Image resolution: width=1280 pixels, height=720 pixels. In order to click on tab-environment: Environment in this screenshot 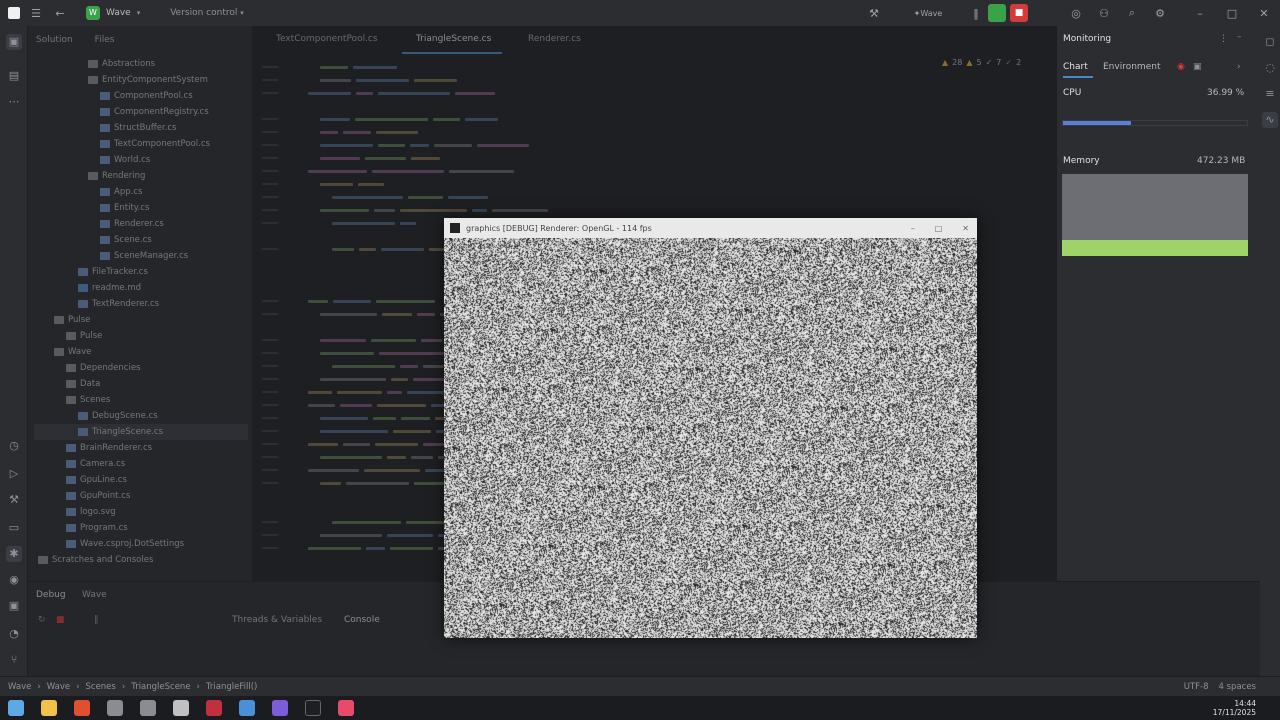, I will do `click(1131, 67)`.